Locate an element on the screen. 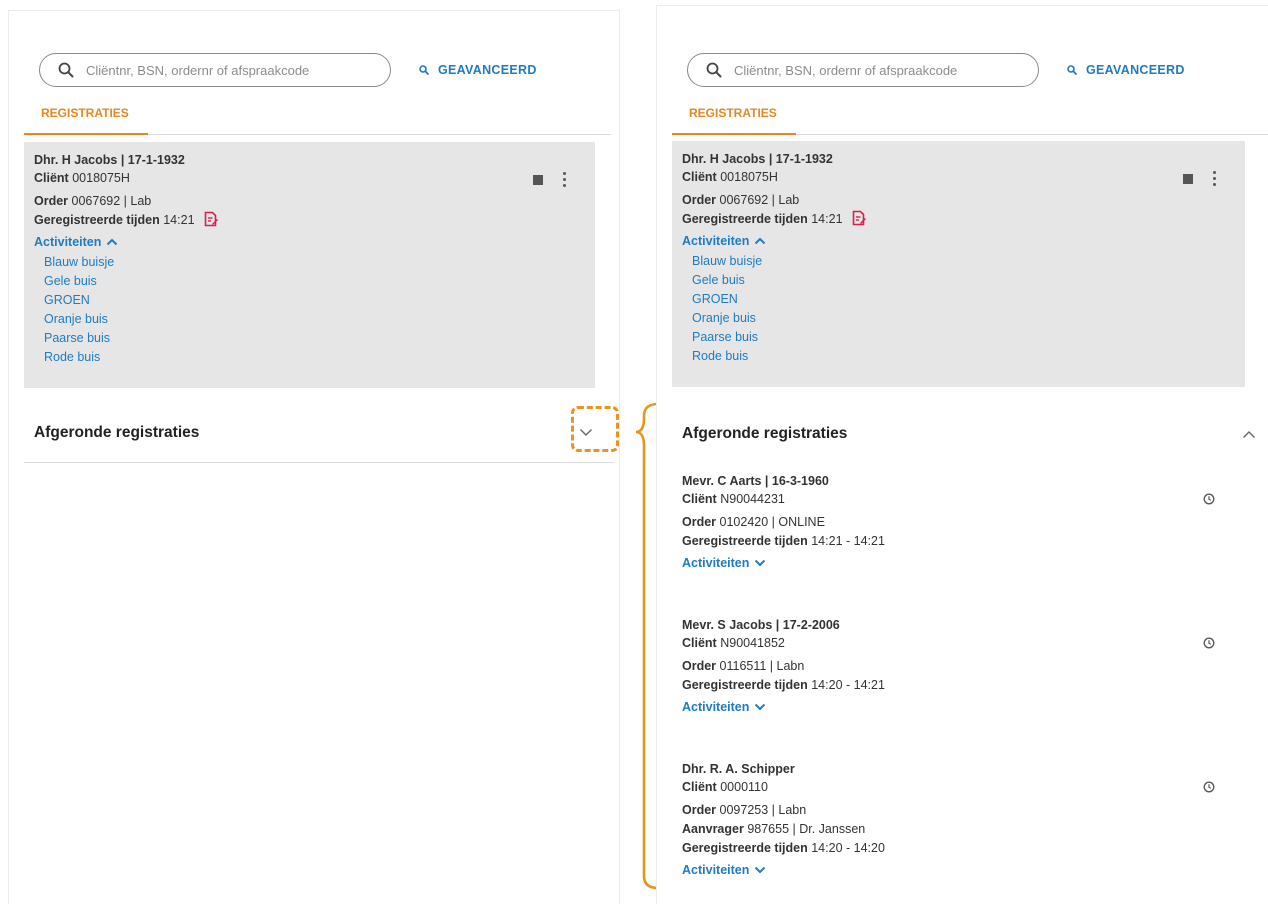 Image resolution: width=1268 pixels, height=904 pixels. order-value: 0102420 | ONLINE is located at coordinates (772, 522).